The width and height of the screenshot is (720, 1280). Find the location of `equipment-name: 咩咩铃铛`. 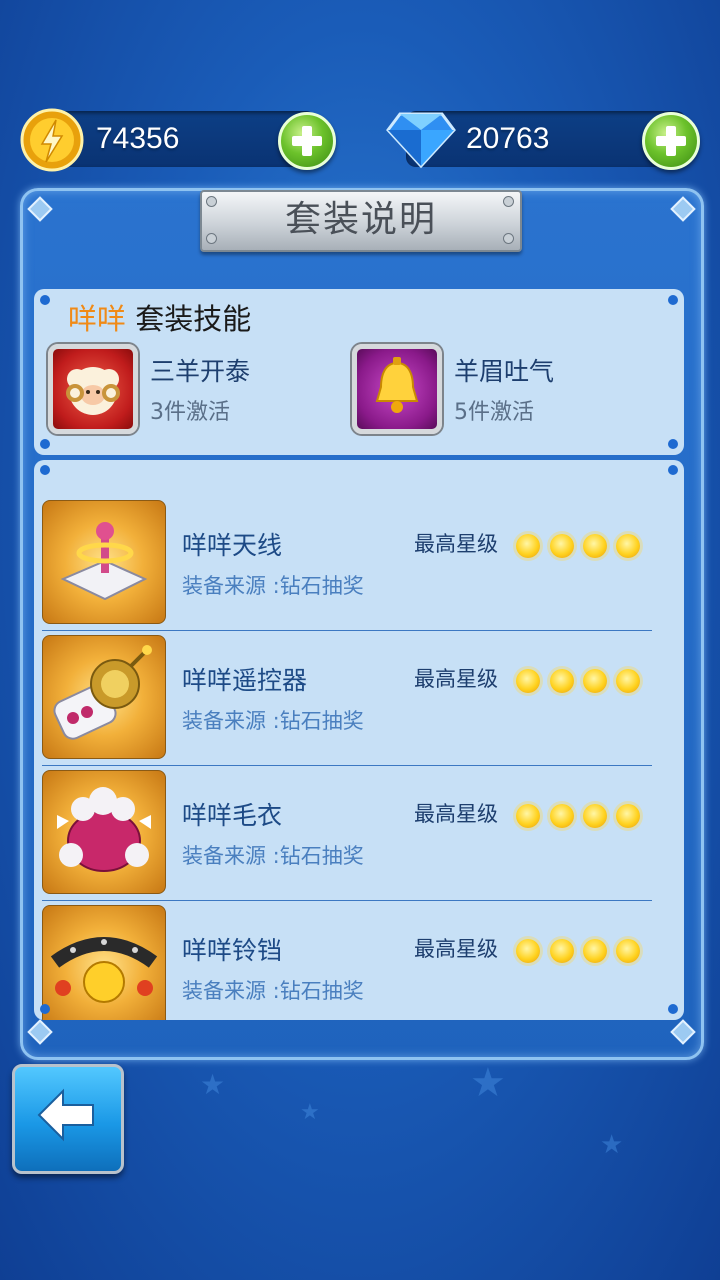

equipment-name: 咩咩铃铛 is located at coordinates (232, 950).